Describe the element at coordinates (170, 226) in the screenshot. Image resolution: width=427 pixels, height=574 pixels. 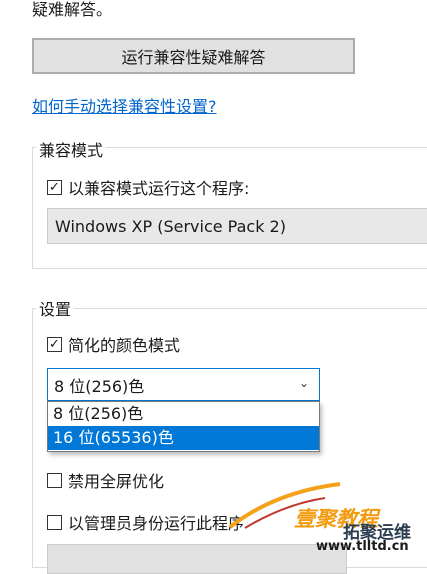
I see `os-version-select-value: Windows XP (Service Pack 2)` at that location.